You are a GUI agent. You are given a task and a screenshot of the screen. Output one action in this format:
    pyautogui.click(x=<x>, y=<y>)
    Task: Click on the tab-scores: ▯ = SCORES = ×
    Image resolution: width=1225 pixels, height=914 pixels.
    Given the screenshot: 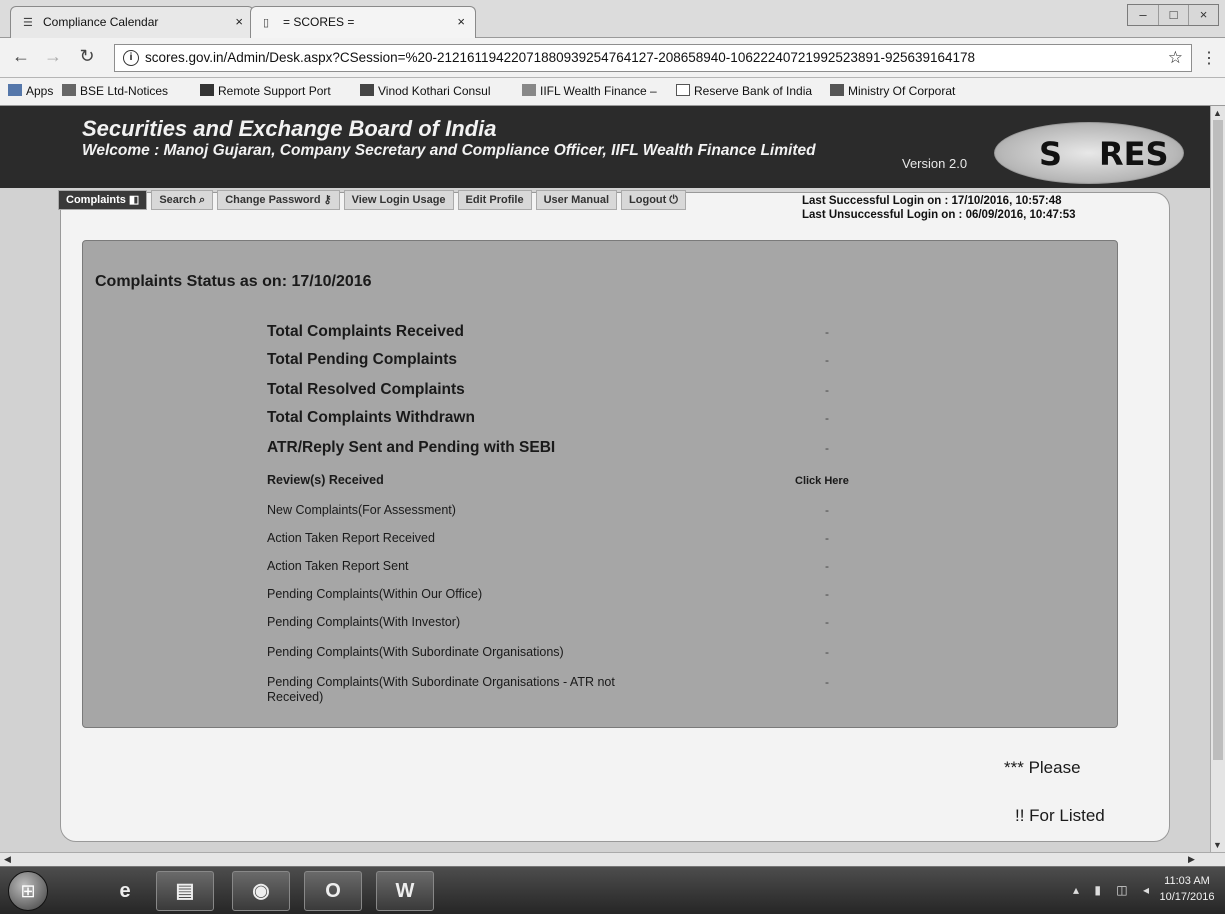 What is the action you would take?
    pyautogui.click(x=363, y=22)
    